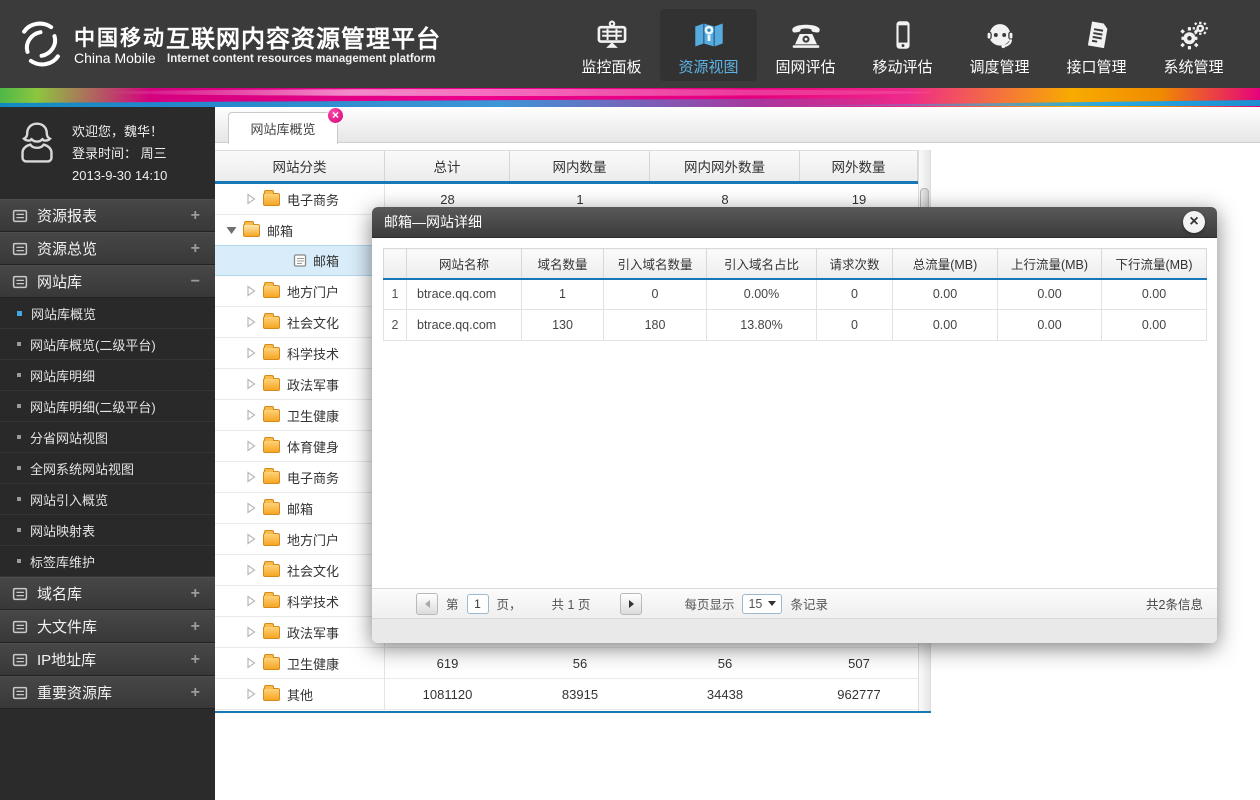 The image size is (1260, 800). What do you see at coordinates (107, 530) in the screenshot?
I see `sidebar-item-网站映射表: 网站映射表` at bounding box center [107, 530].